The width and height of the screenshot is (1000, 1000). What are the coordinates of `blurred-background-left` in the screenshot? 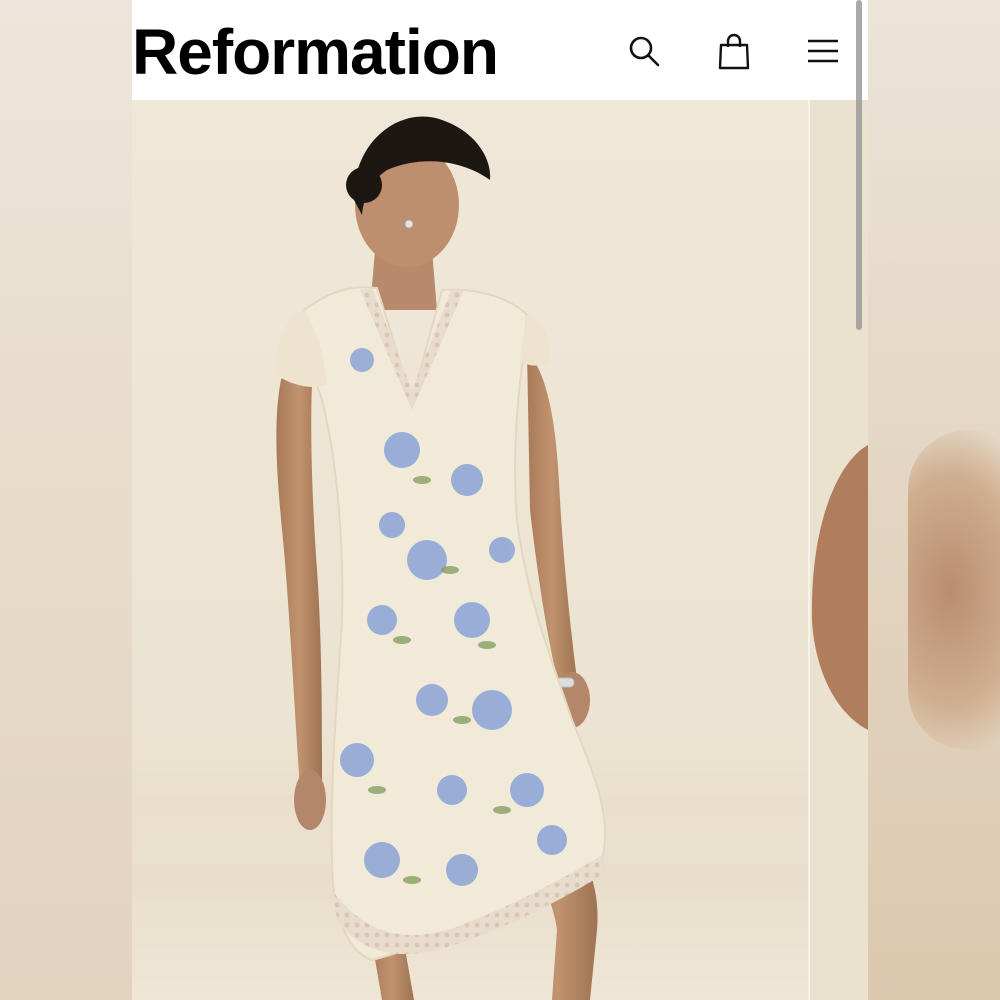 It's located at (66, 500).